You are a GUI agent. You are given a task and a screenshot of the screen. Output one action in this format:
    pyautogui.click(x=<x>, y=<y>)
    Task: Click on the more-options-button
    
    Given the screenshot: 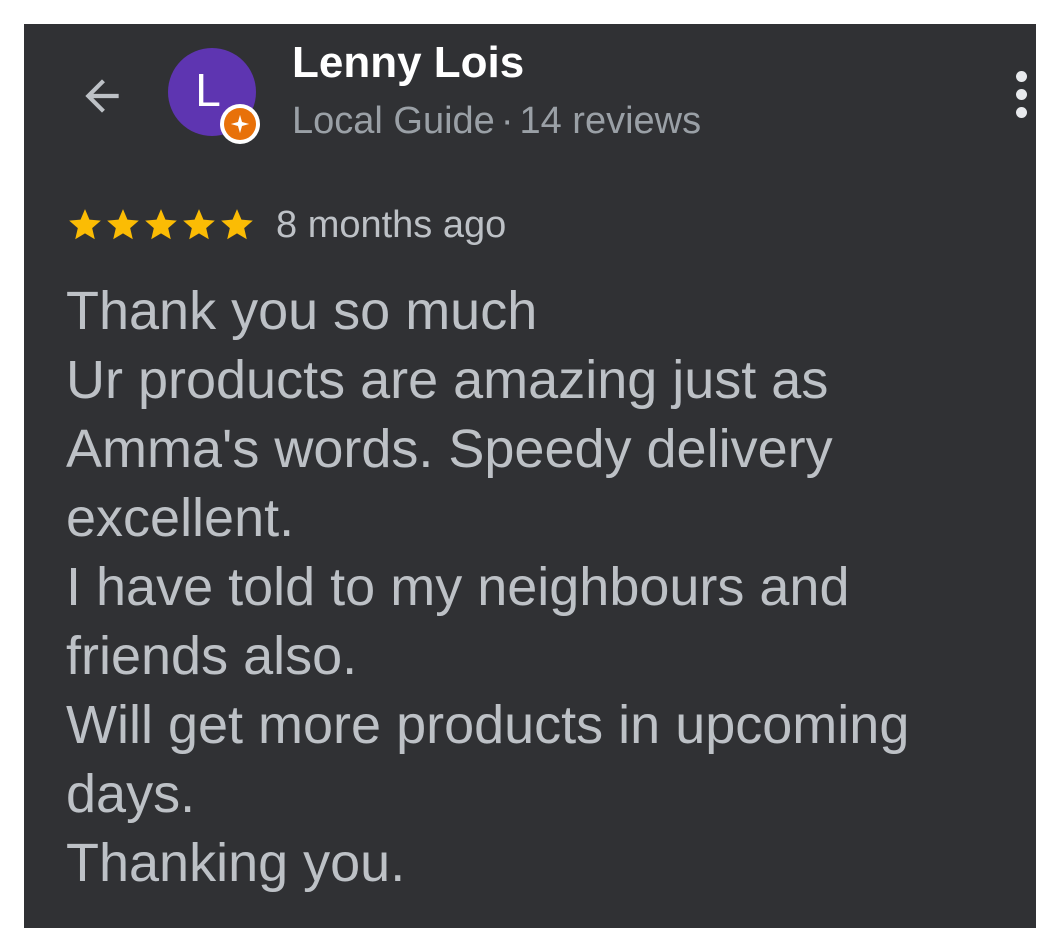 What is the action you would take?
    pyautogui.click(x=1021, y=94)
    